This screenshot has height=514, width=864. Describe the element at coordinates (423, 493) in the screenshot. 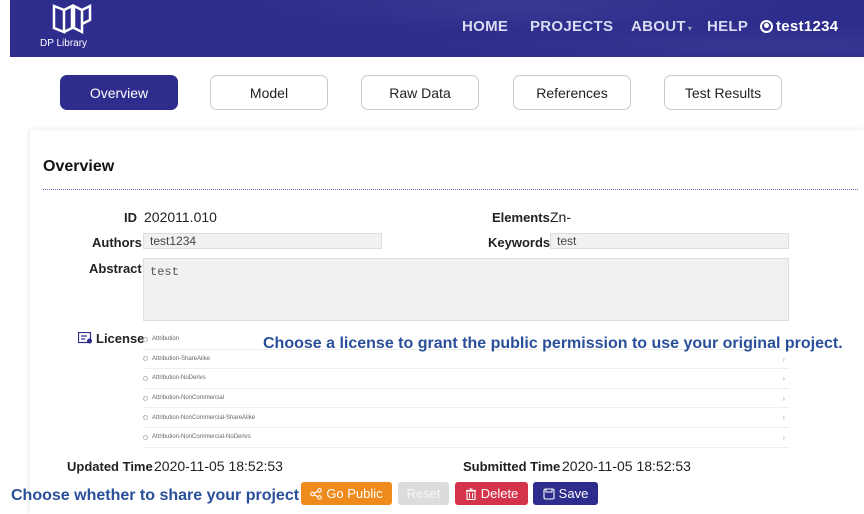

I see `reset-button: Reset` at that location.